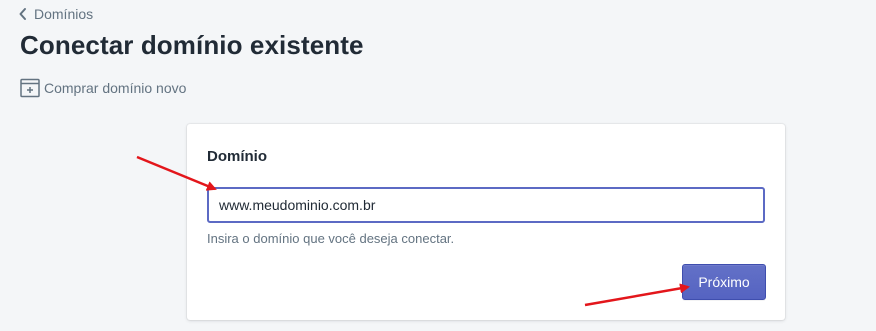  Describe the element at coordinates (192, 45) in the screenshot. I see `page-title: Conectar domínio existente` at that location.